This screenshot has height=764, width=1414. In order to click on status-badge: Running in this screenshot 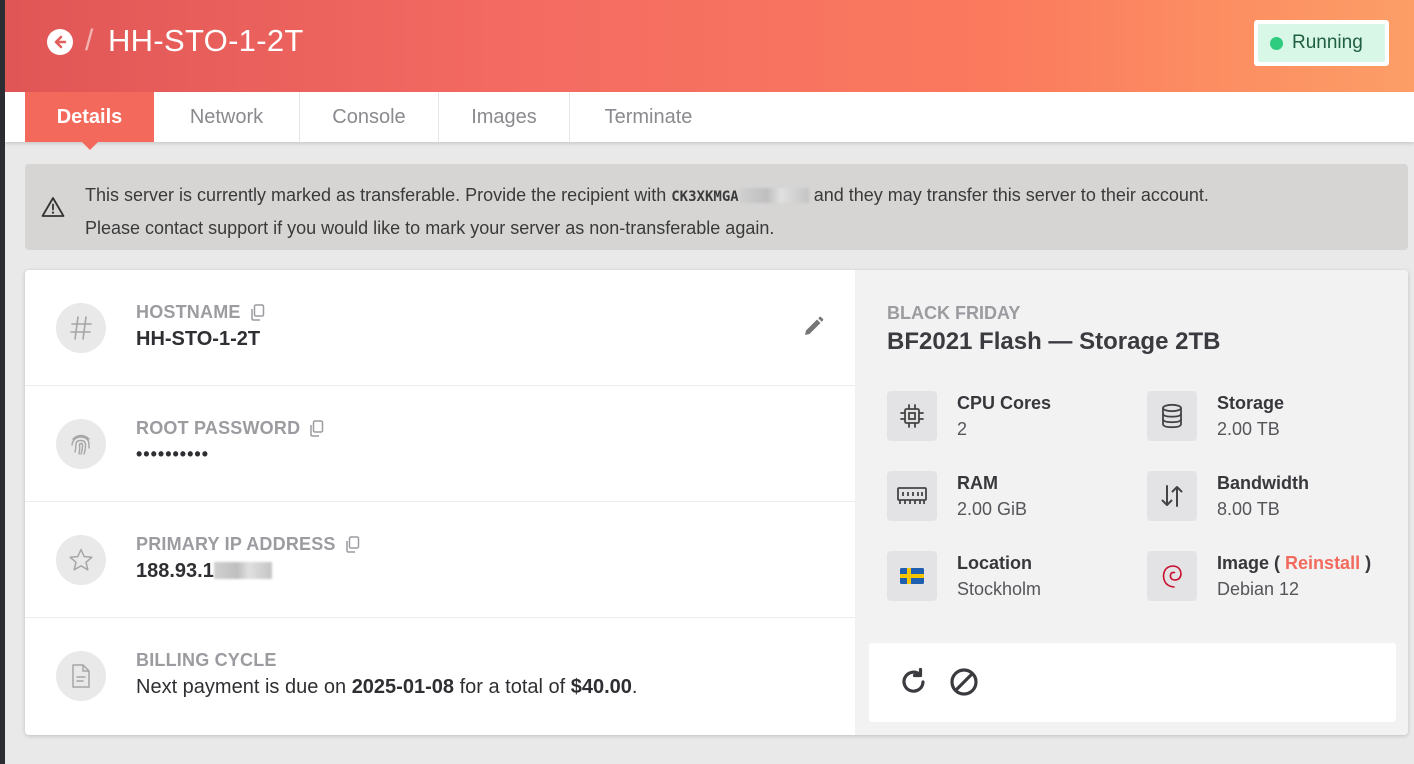, I will do `click(1321, 43)`.